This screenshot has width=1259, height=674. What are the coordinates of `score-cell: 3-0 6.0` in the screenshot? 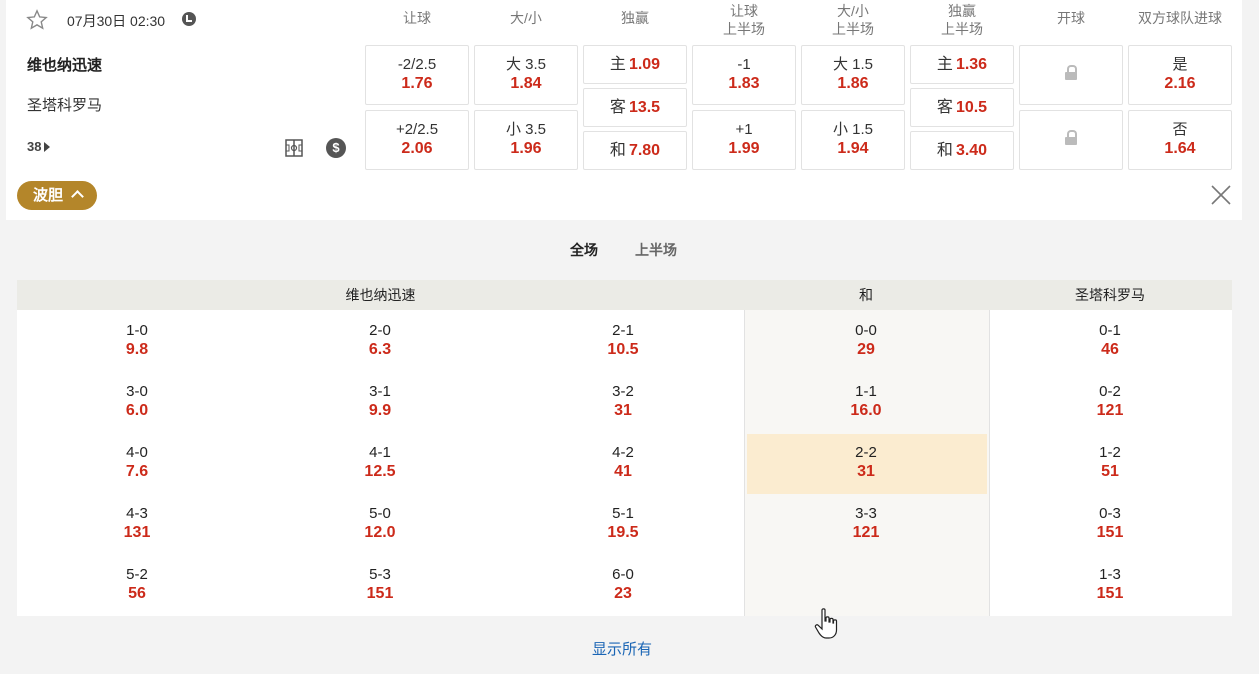 It's located at (137, 401).